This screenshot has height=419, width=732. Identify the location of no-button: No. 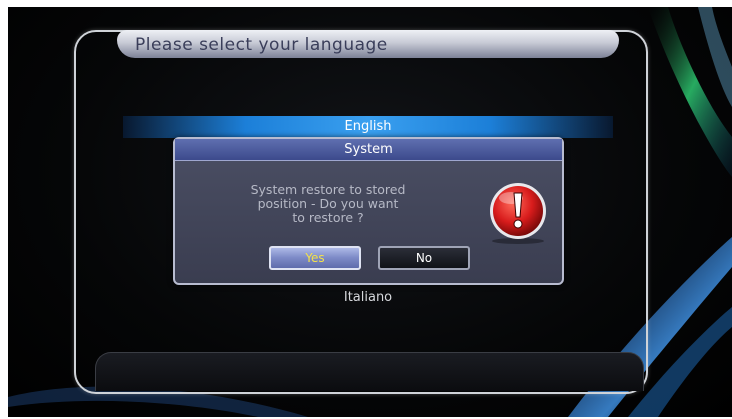
(424, 258).